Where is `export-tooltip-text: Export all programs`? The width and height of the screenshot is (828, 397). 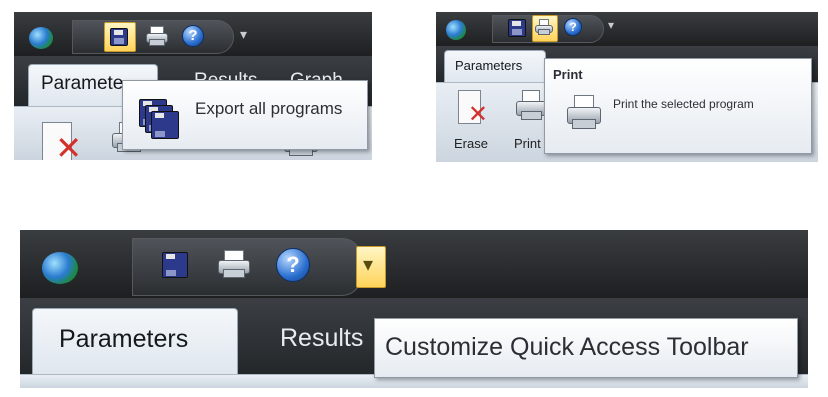 export-tooltip-text: Export all programs is located at coordinates (269, 108).